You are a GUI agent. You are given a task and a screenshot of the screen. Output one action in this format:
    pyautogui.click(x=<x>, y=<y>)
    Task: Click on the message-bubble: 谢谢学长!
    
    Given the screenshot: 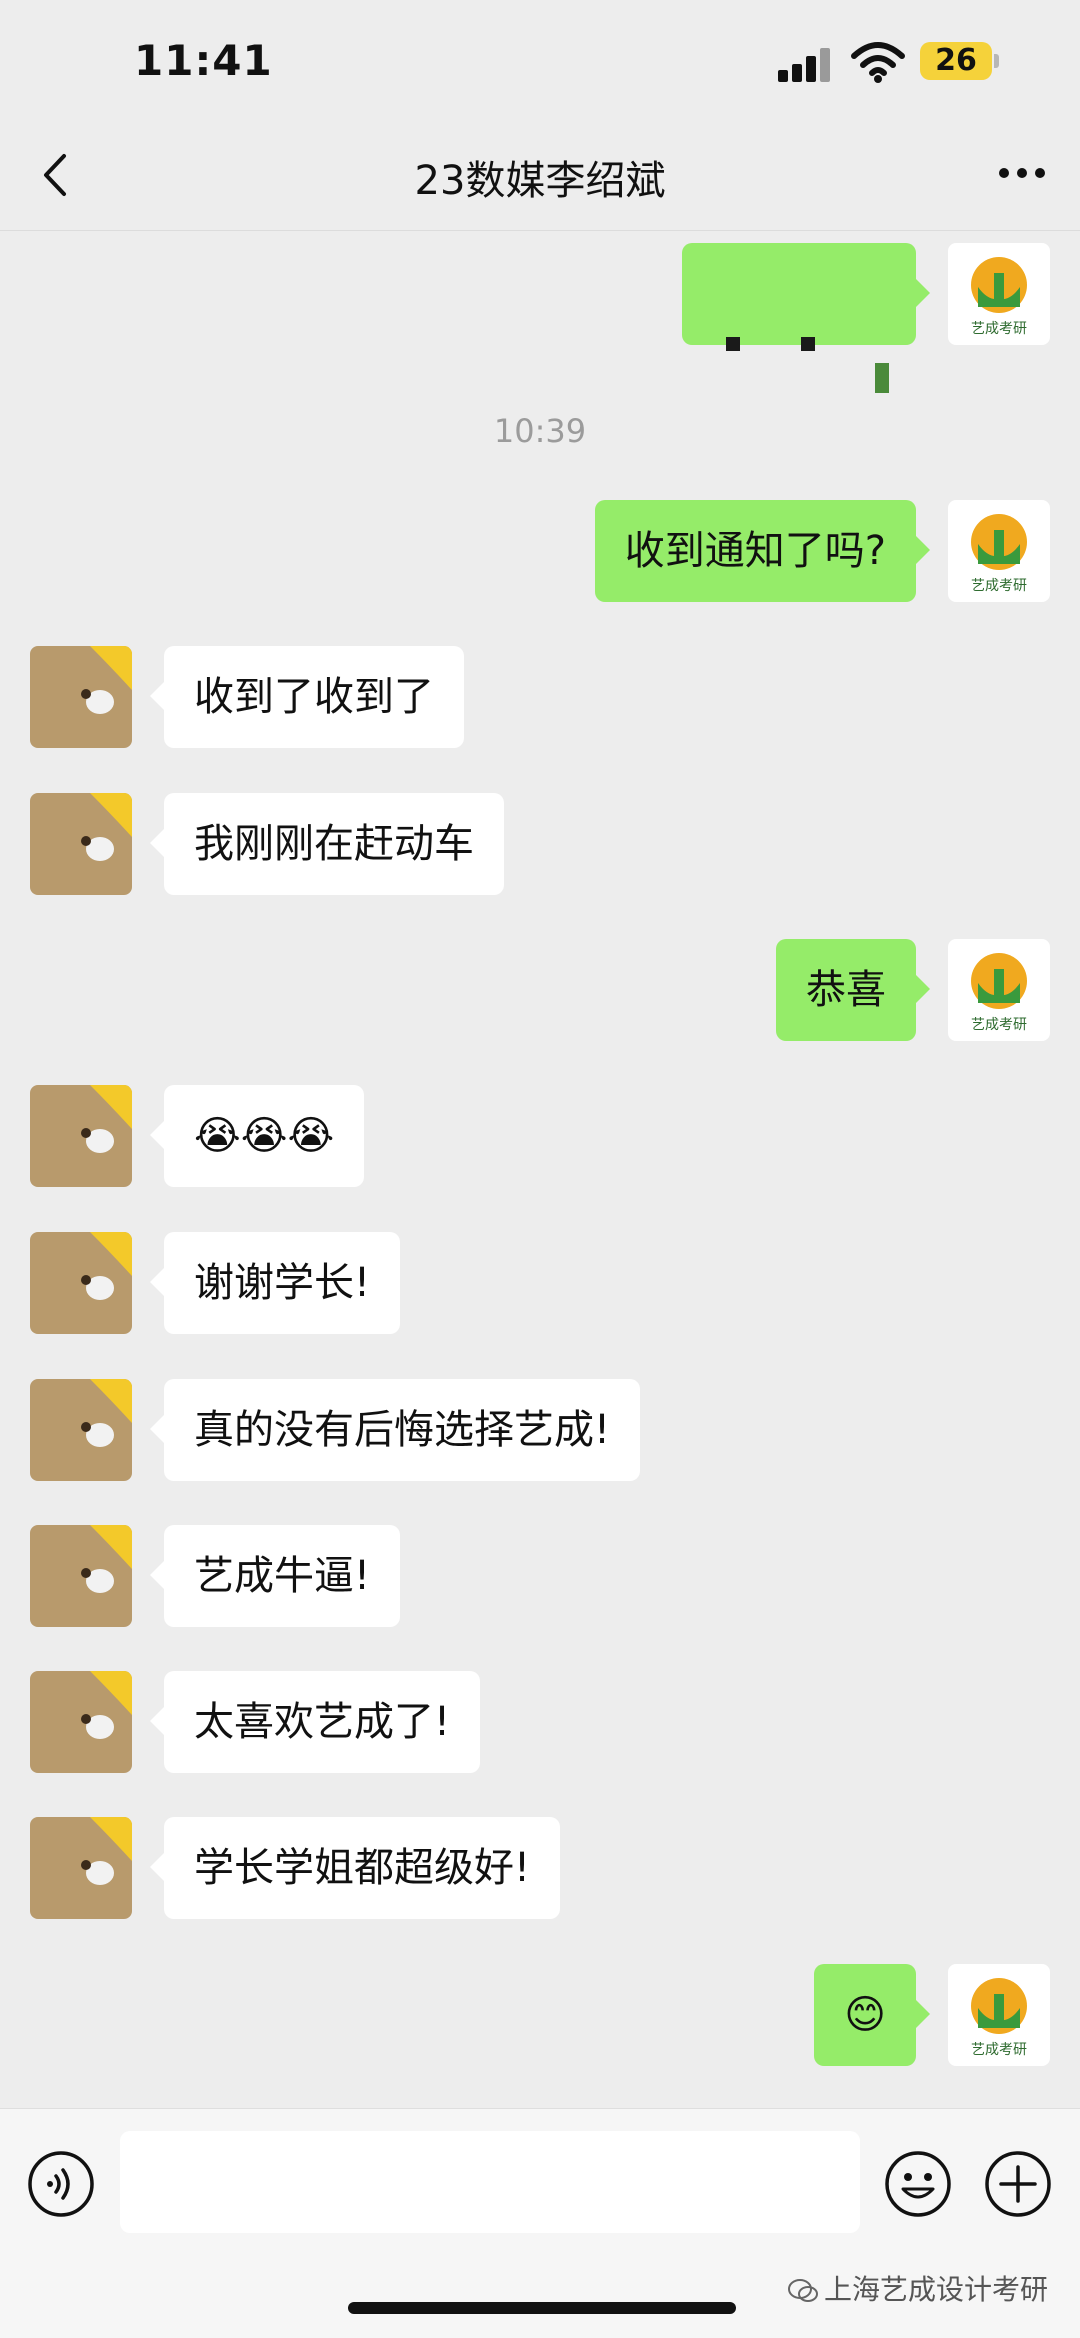 What is the action you would take?
    pyautogui.click(x=275, y=1283)
    